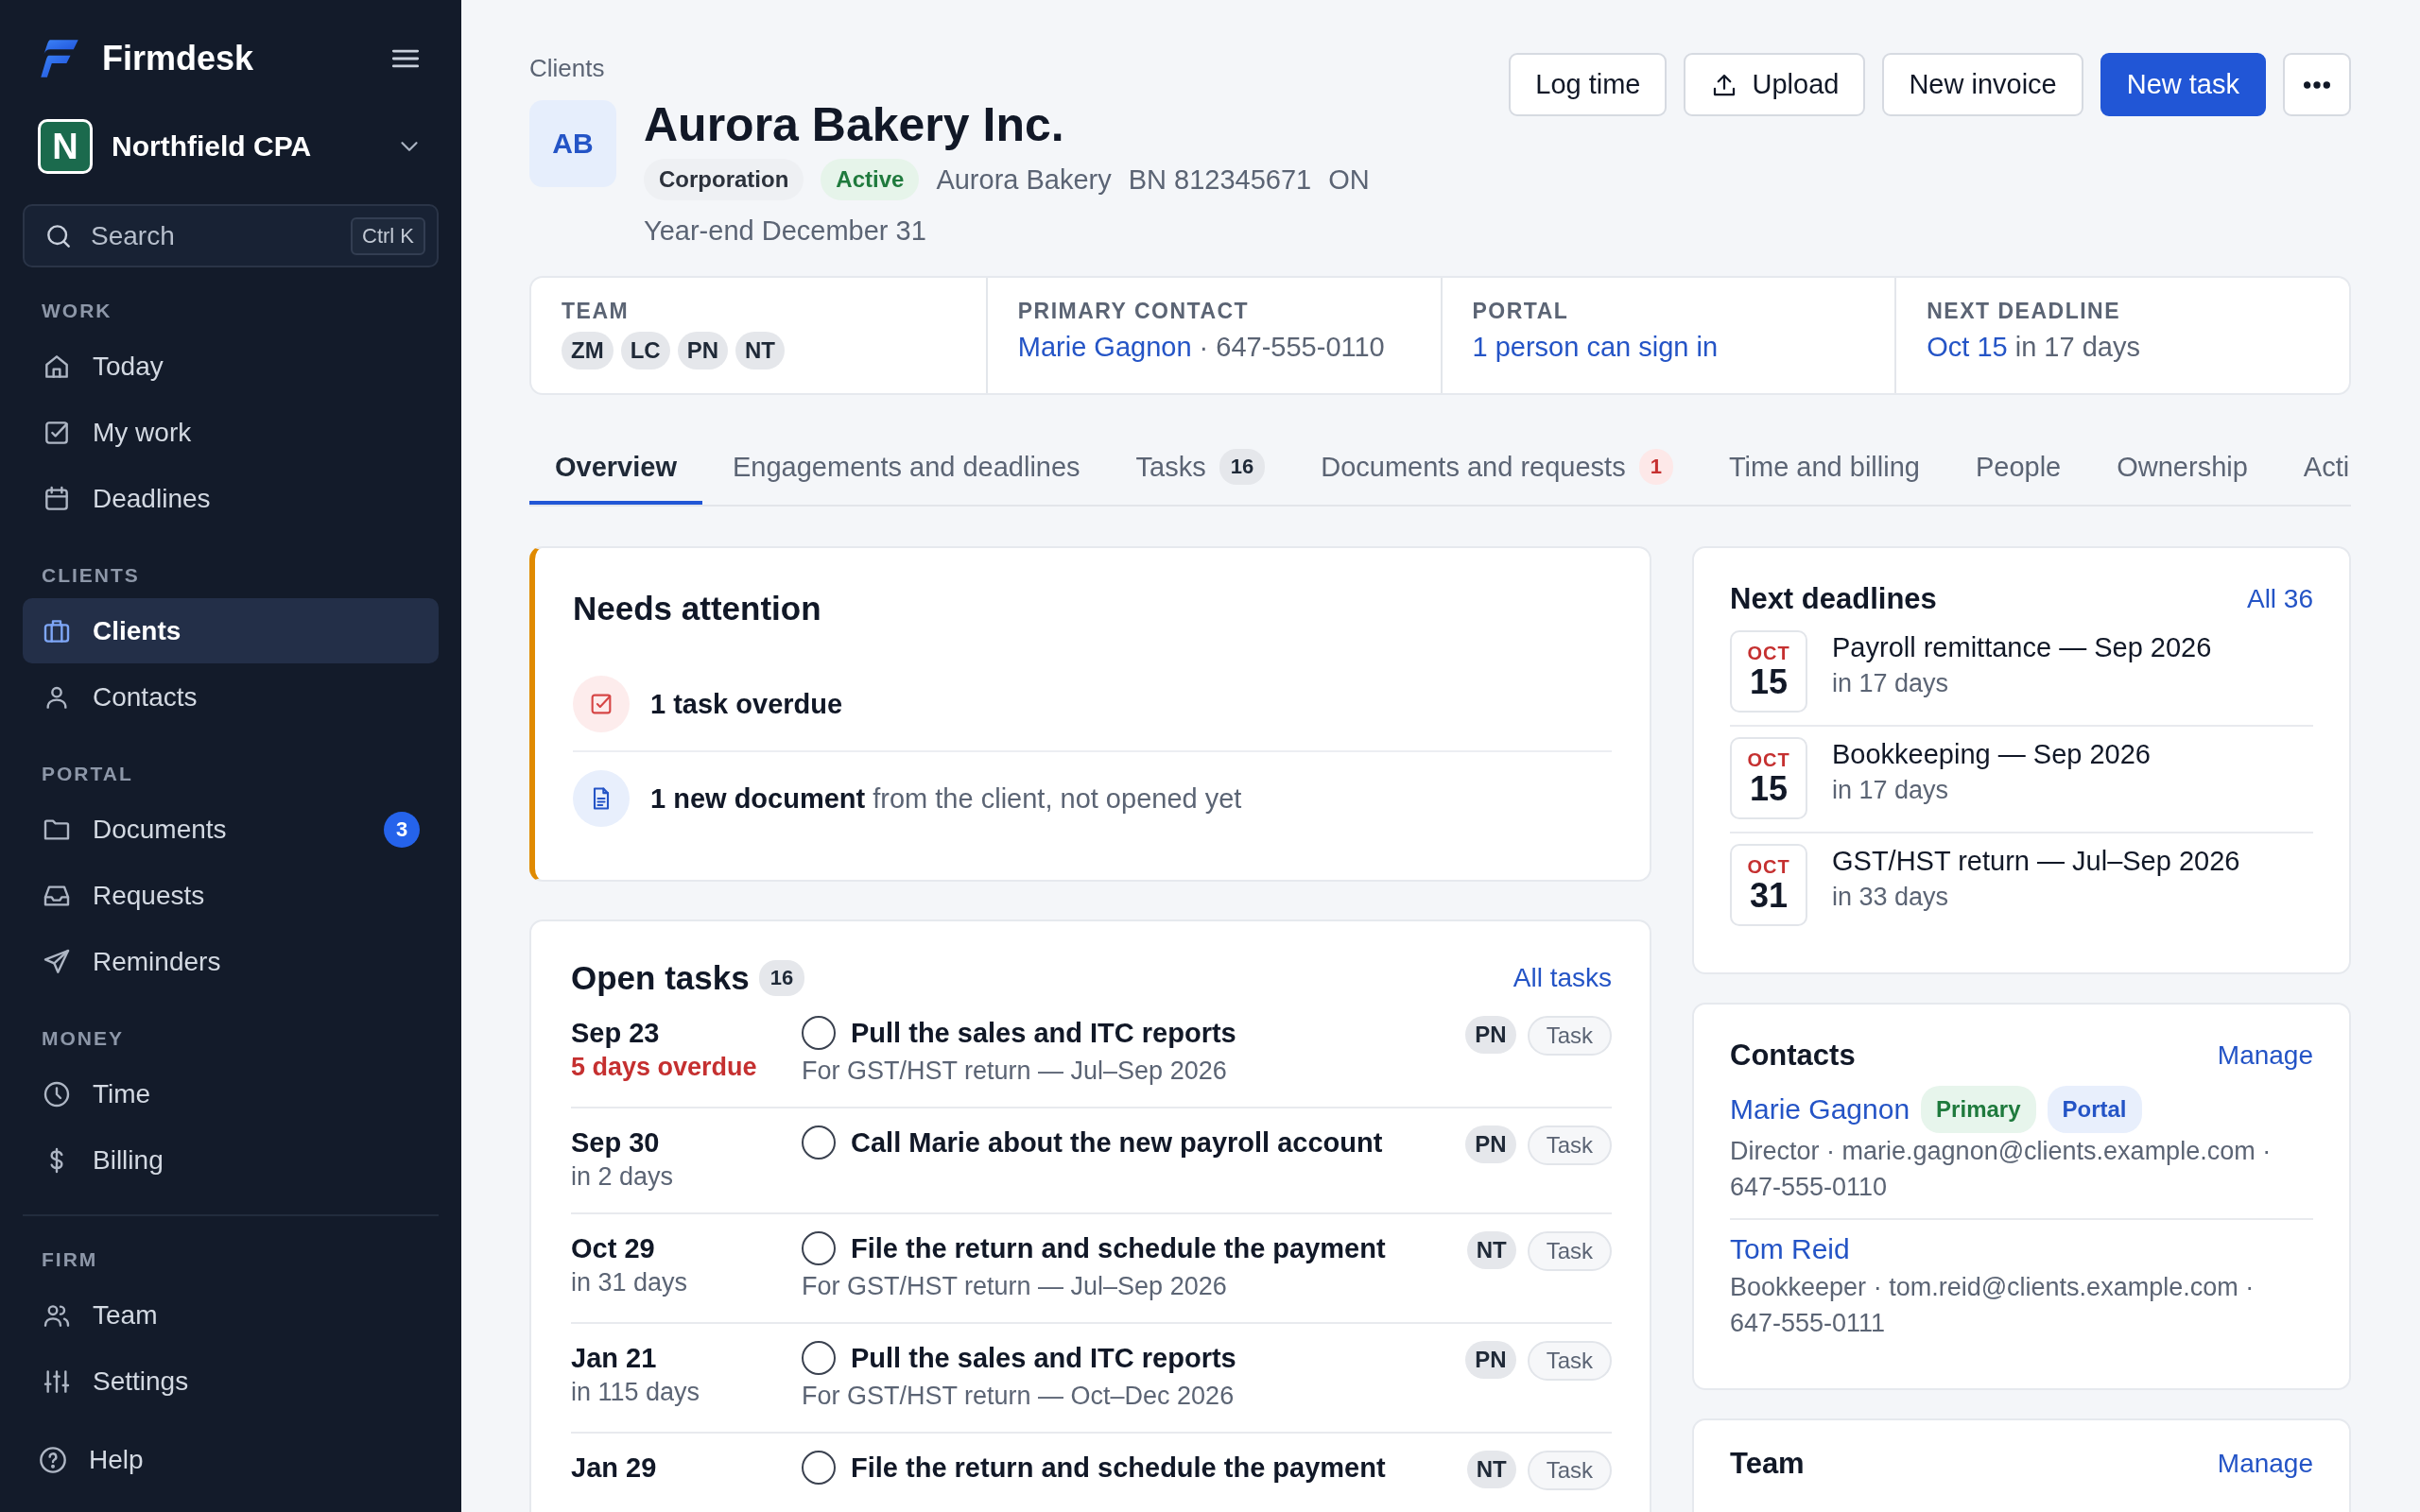 This screenshot has height=1512, width=2420. I want to click on upload-button: Upload, so click(1775, 84).